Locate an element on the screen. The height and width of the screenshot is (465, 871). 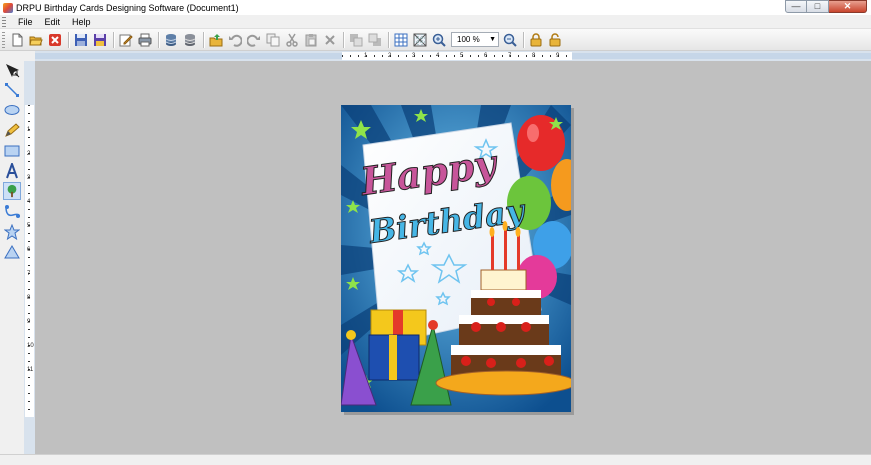
ellipse-icon is located at coordinates (12, 110).